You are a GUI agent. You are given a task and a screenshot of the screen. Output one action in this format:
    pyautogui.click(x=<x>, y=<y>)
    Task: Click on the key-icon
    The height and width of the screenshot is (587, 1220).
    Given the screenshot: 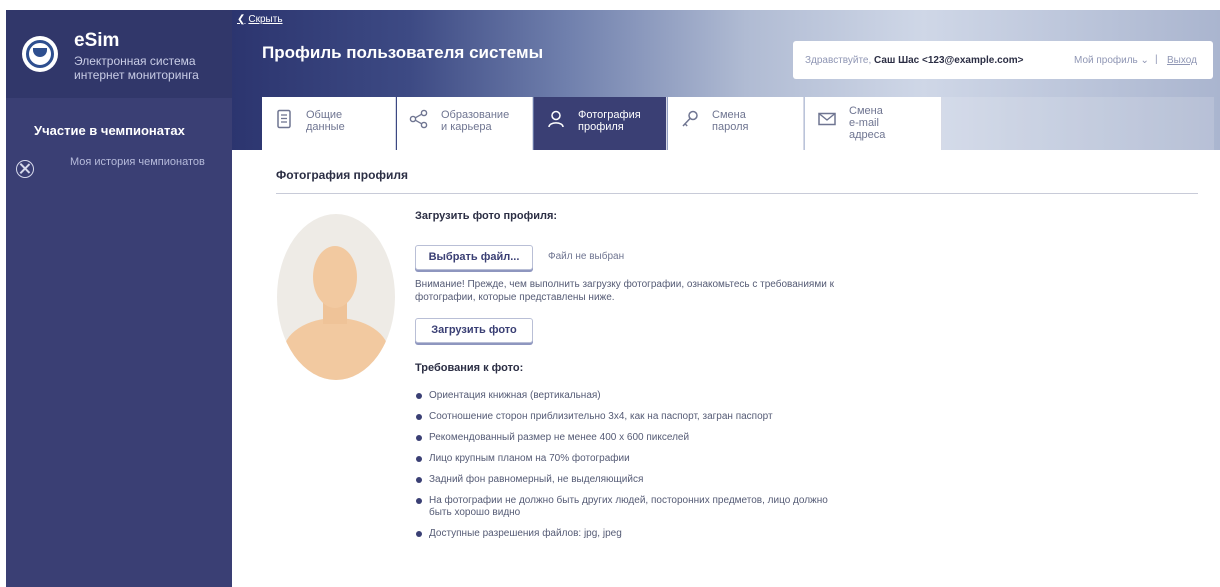 What is the action you would take?
    pyautogui.click(x=690, y=118)
    